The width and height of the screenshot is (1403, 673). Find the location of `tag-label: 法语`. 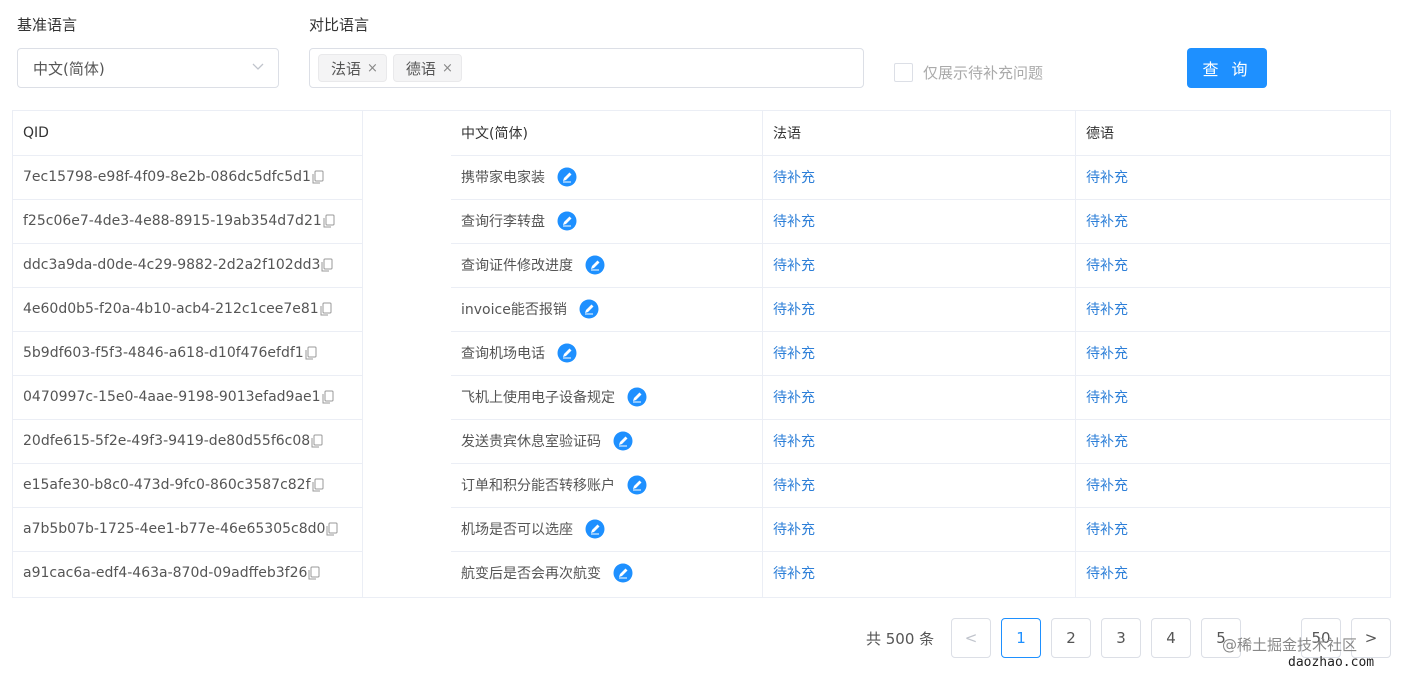

tag-label: 法语 is located at coordinates (346, 68).